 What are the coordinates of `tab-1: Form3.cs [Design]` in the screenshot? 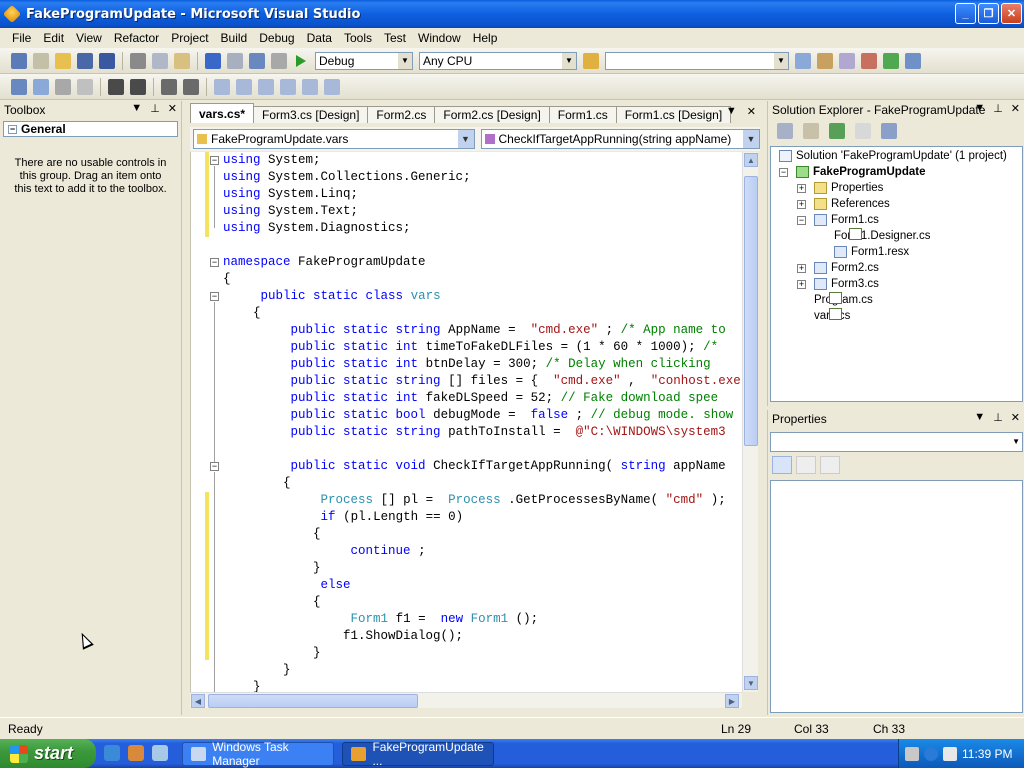 It's located at (311, 114).